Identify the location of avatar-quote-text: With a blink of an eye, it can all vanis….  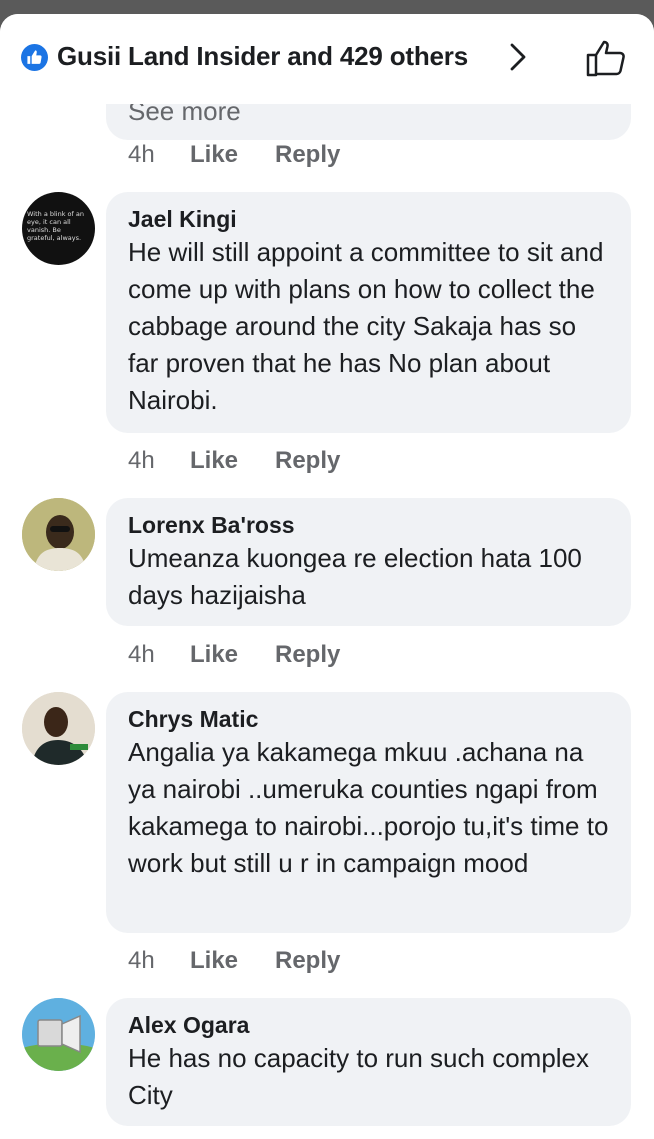
(55, 226).